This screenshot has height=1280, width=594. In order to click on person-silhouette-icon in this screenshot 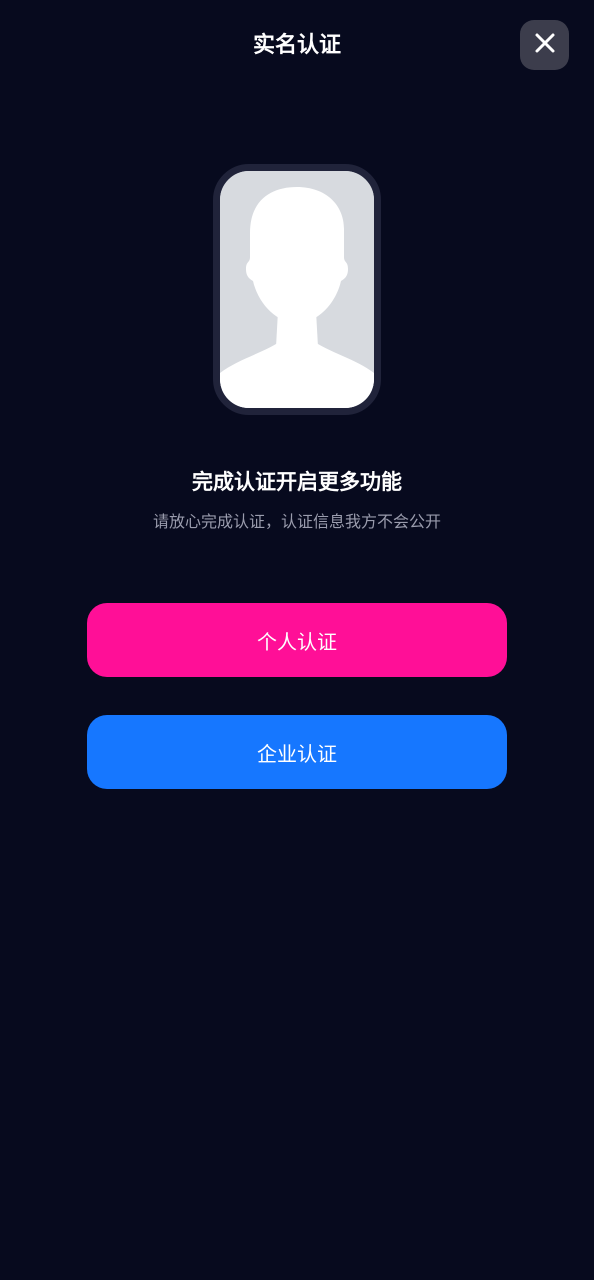, I will do `click(297, 289)`.